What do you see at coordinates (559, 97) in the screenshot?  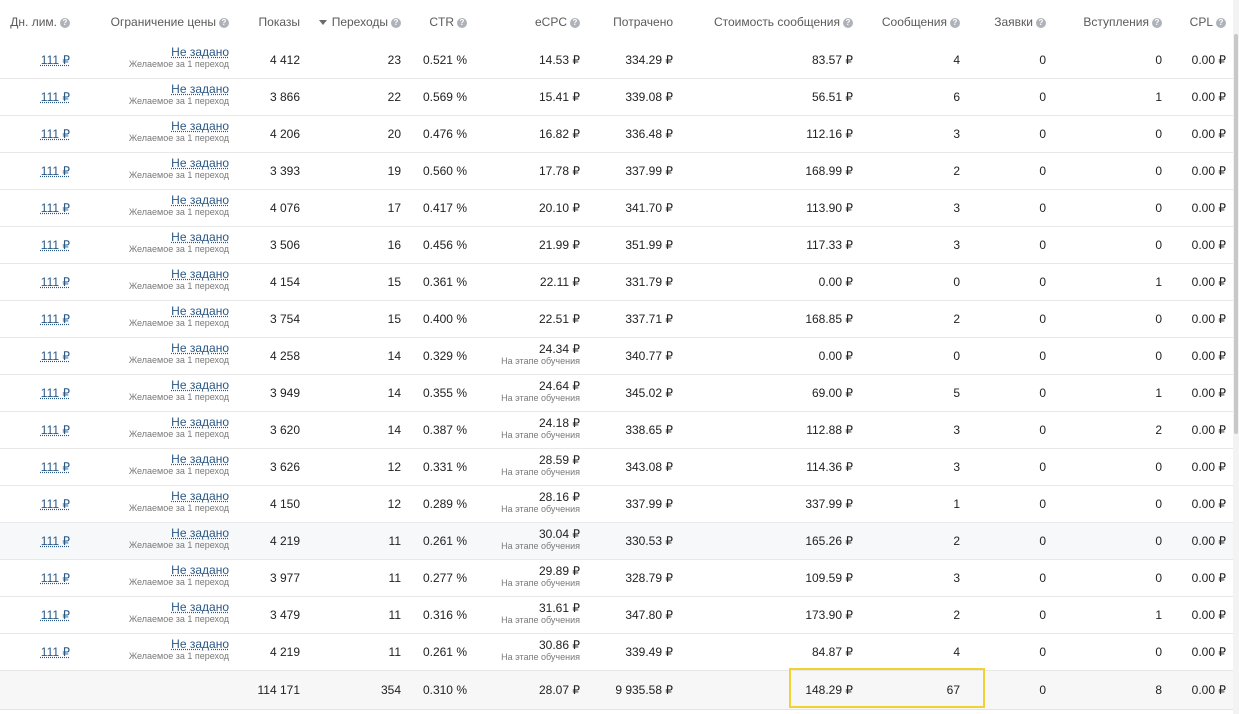 I see `ecpc-value: 15.41 ₽` at bounding box center [559, 97].